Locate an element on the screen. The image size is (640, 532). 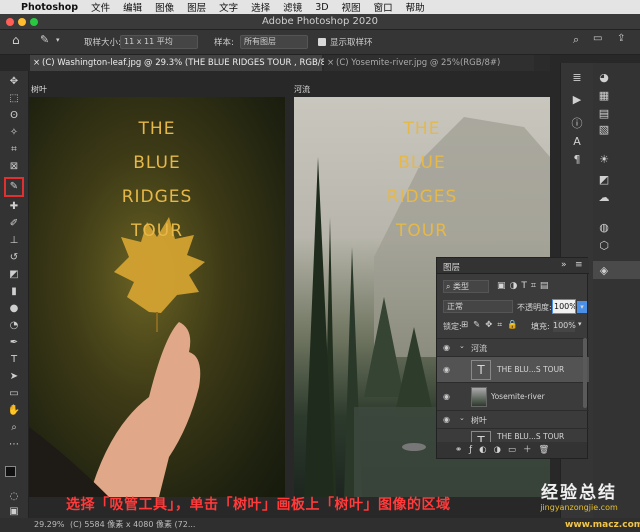
libraries-panel-icon: ☁ is located at coordinates (604, 197).